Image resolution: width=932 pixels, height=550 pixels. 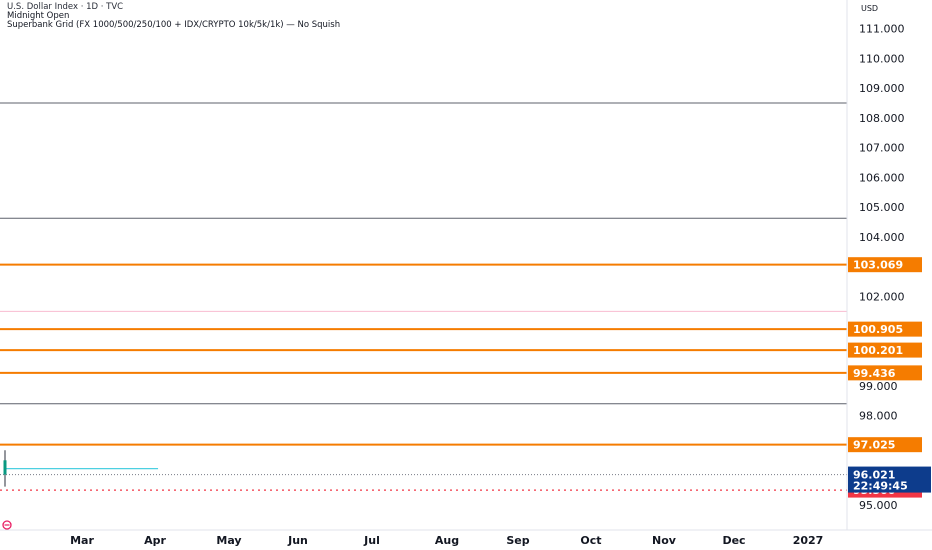 What do you see at coordinates (517, 540) in the screenshot?
I see `time-label: Sep` at bounding box center [517, 540].